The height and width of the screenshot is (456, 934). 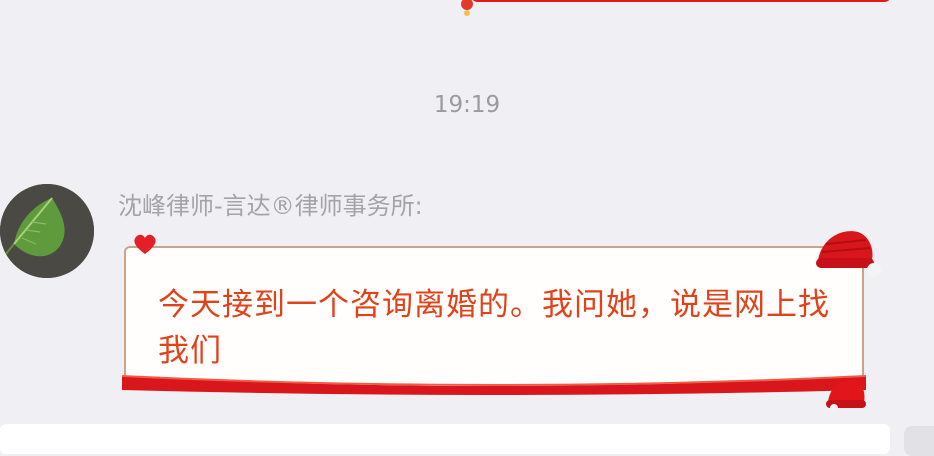 I want to click on avatar, so click(x=47, y=231).